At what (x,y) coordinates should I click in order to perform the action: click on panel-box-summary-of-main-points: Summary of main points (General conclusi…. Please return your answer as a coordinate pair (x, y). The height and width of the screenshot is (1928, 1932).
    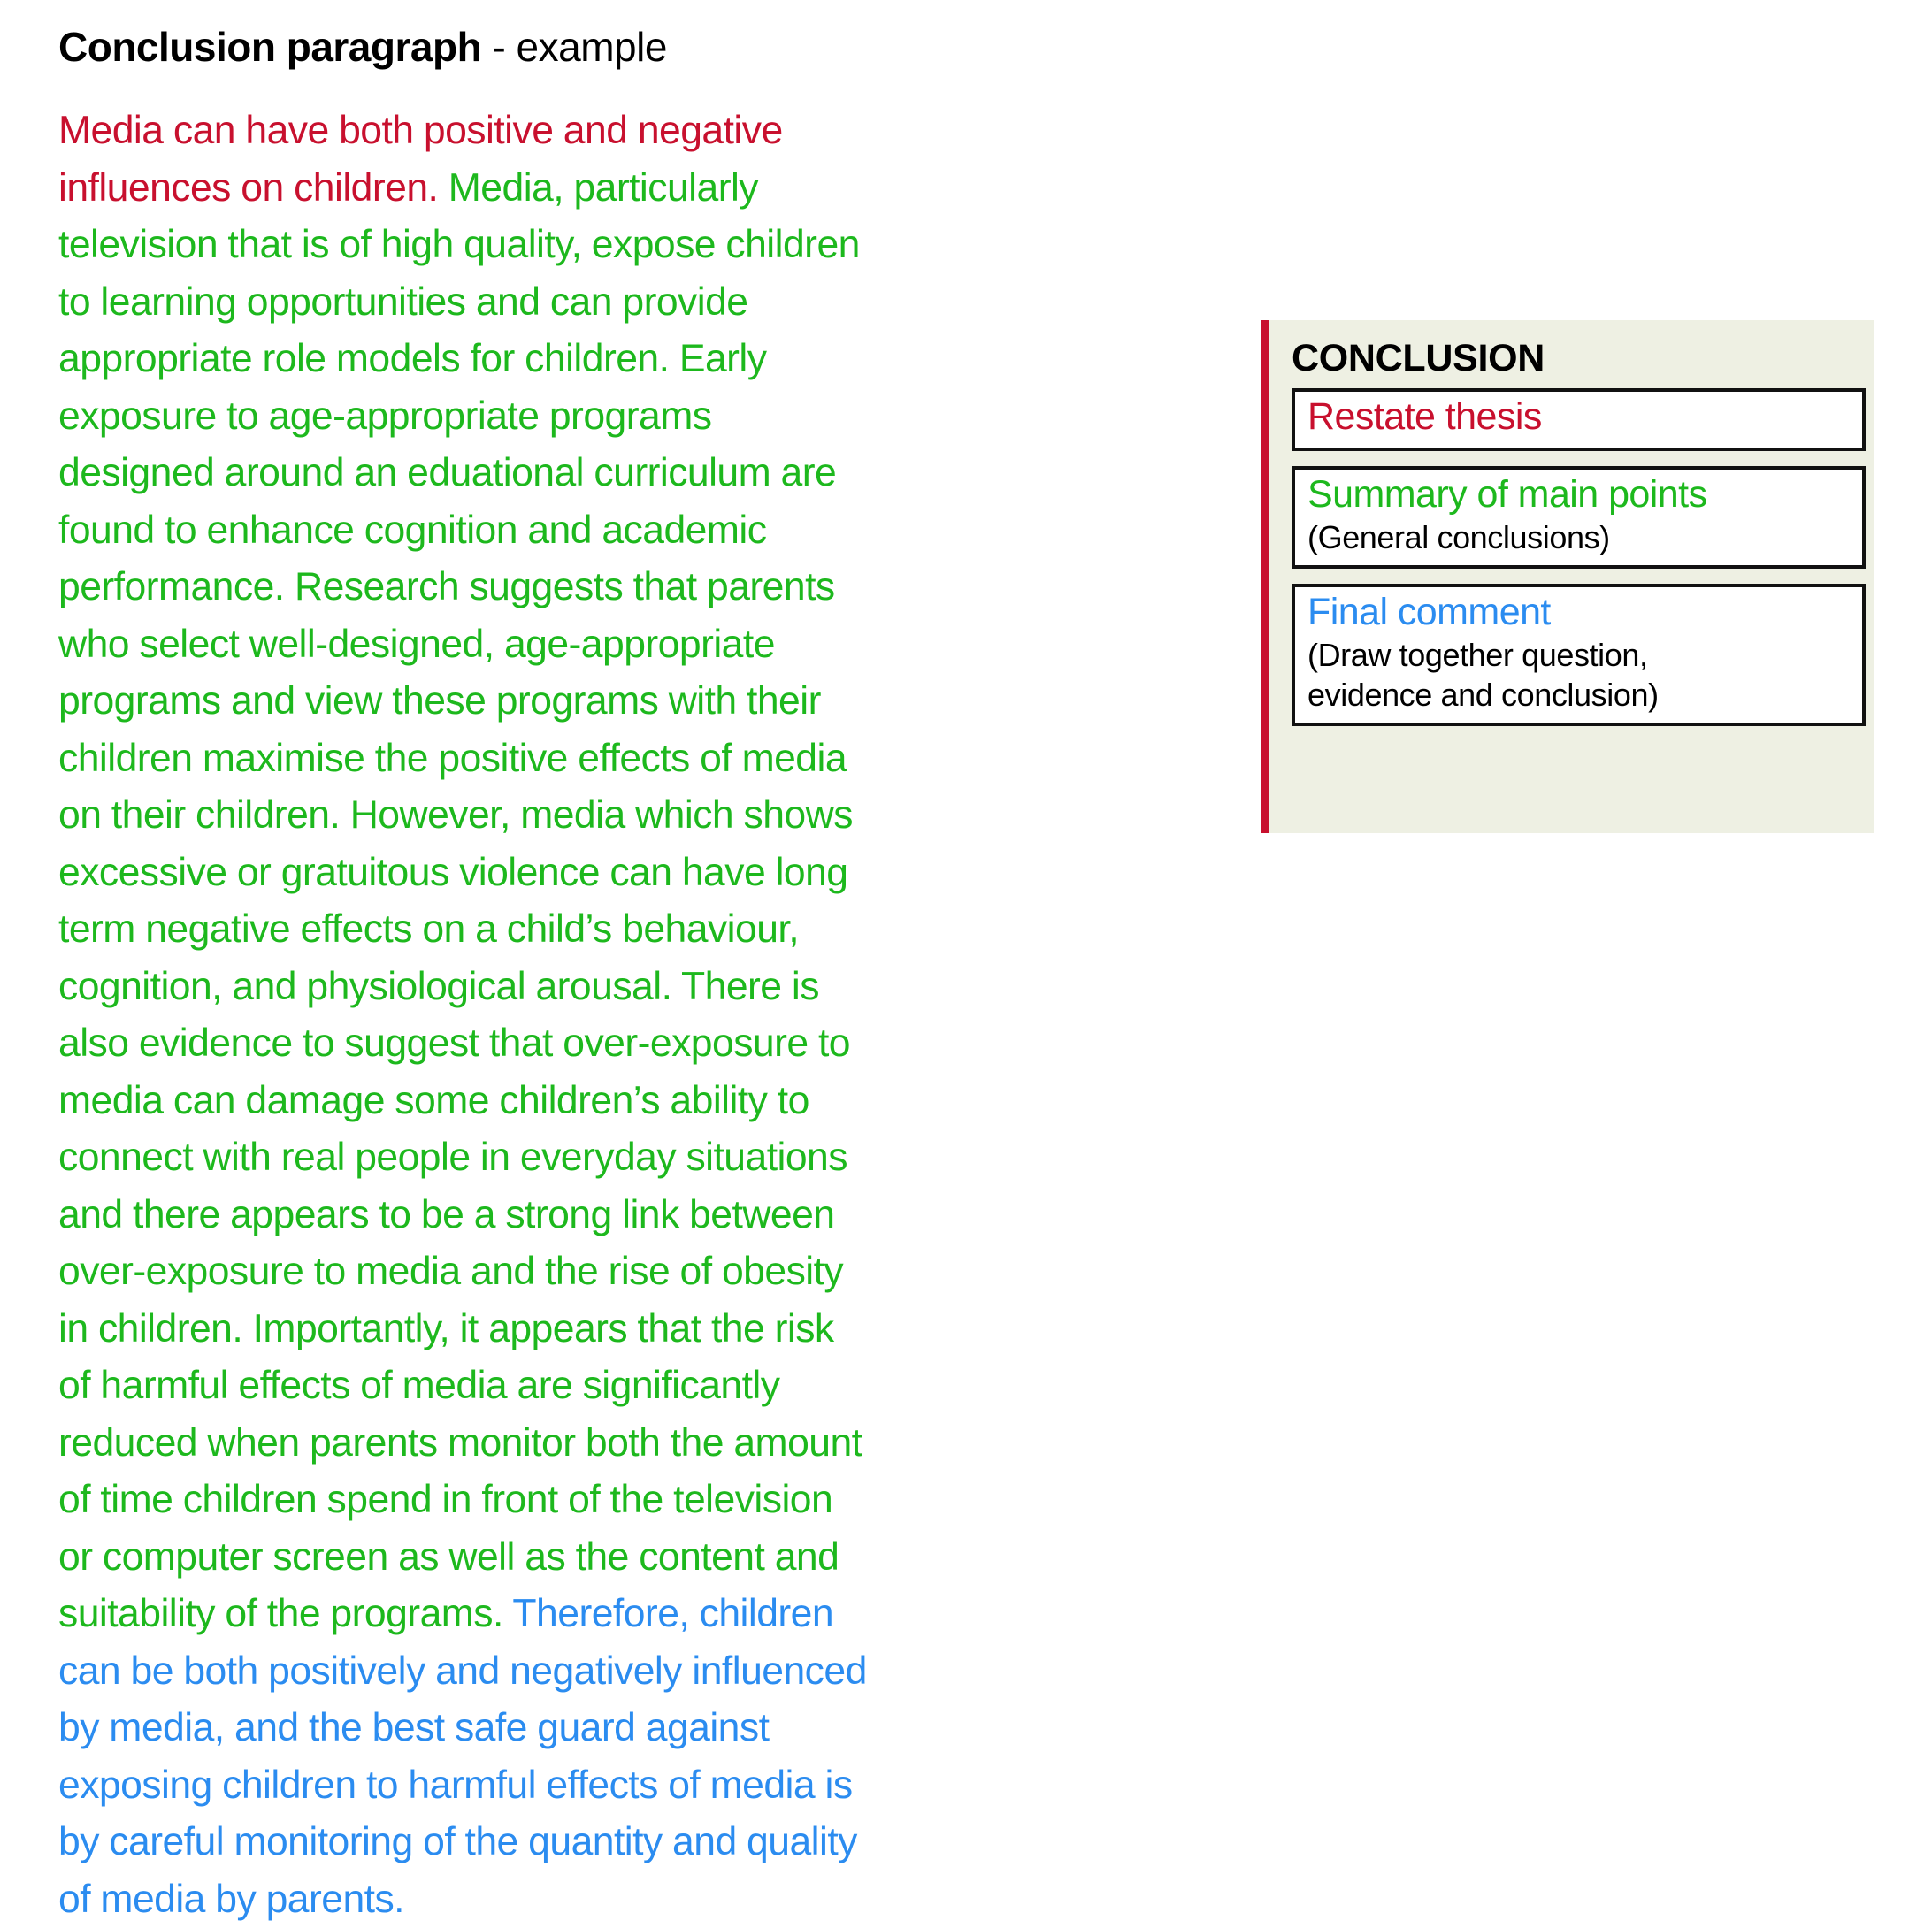
    Looking at the image, I should click on (1579, 517).